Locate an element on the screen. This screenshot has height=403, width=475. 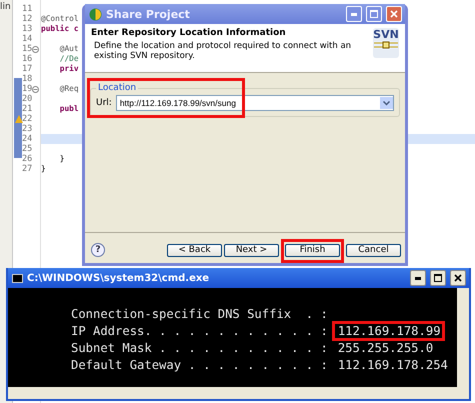
line-number: 25 is located at coordinates (27, 149).